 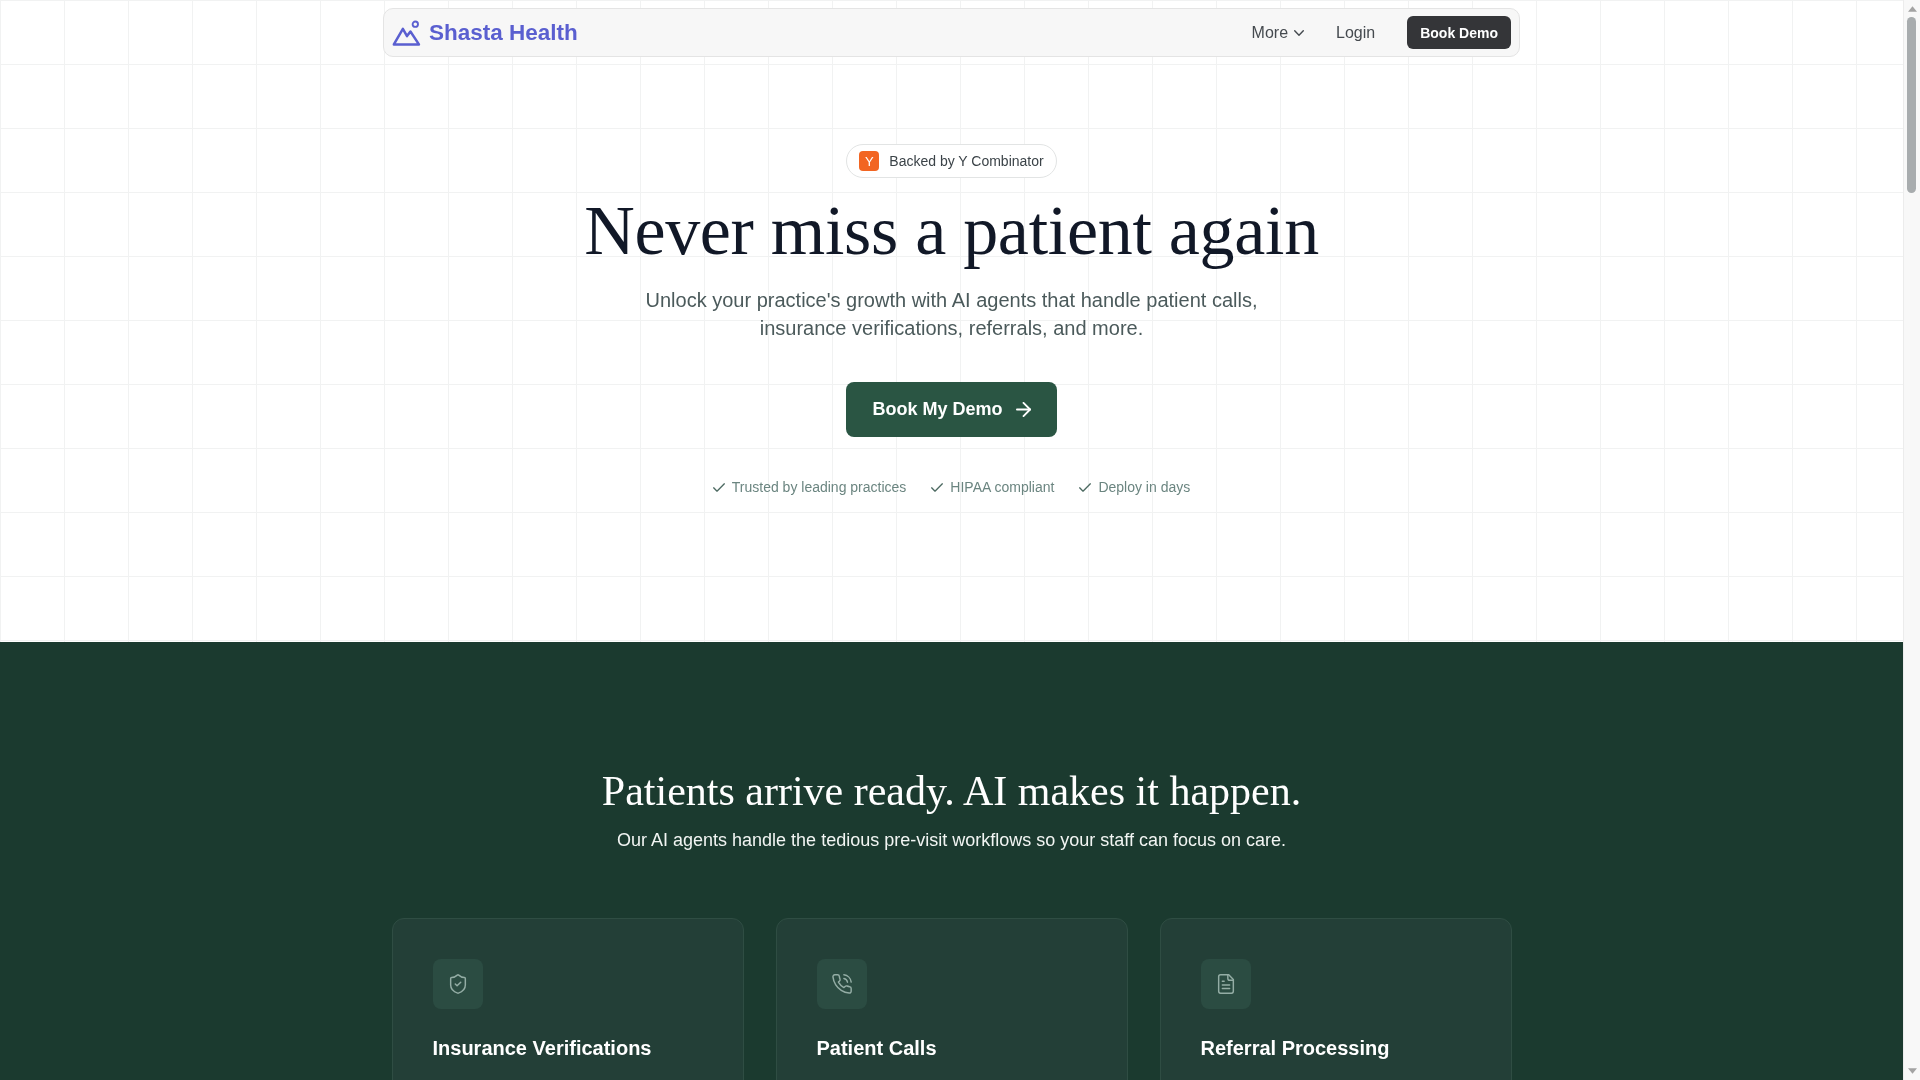 What do you see at coordinates (819, 487) in the screenshot?
I see `highlight-text: Trusted by leading practices` at bounding box center [819, 487].